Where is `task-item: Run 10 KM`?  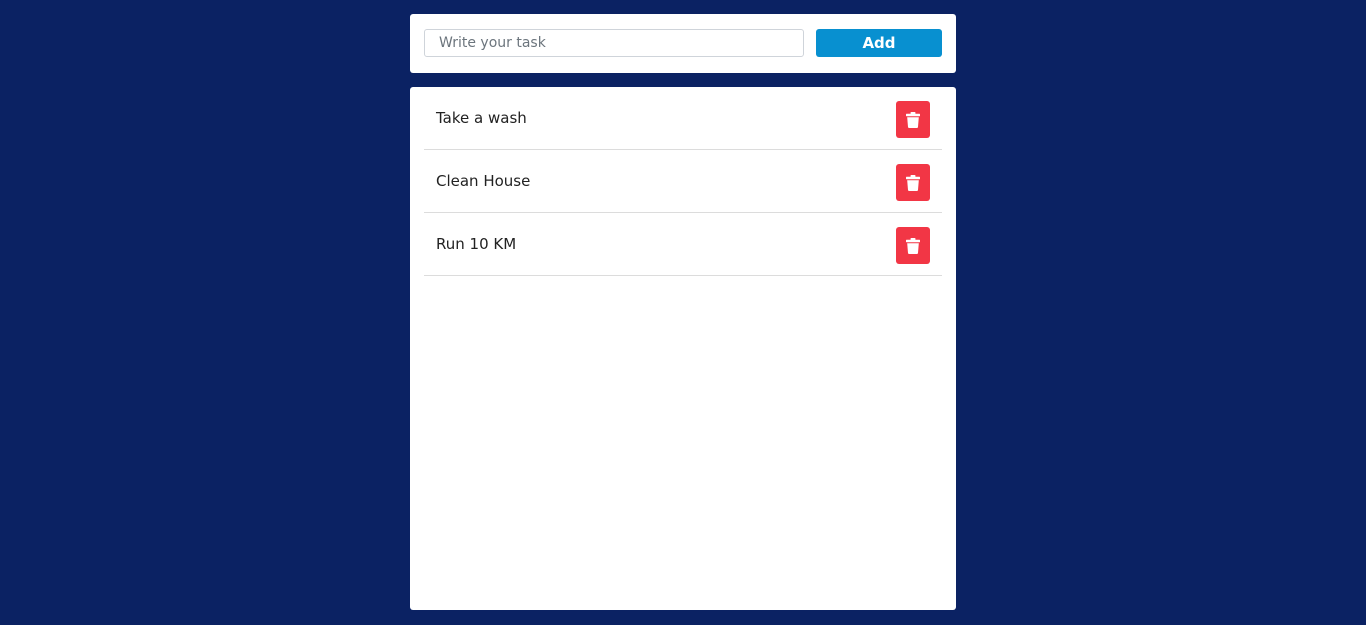 task-item: Run 10 KM is located at coordinates (683, 244).